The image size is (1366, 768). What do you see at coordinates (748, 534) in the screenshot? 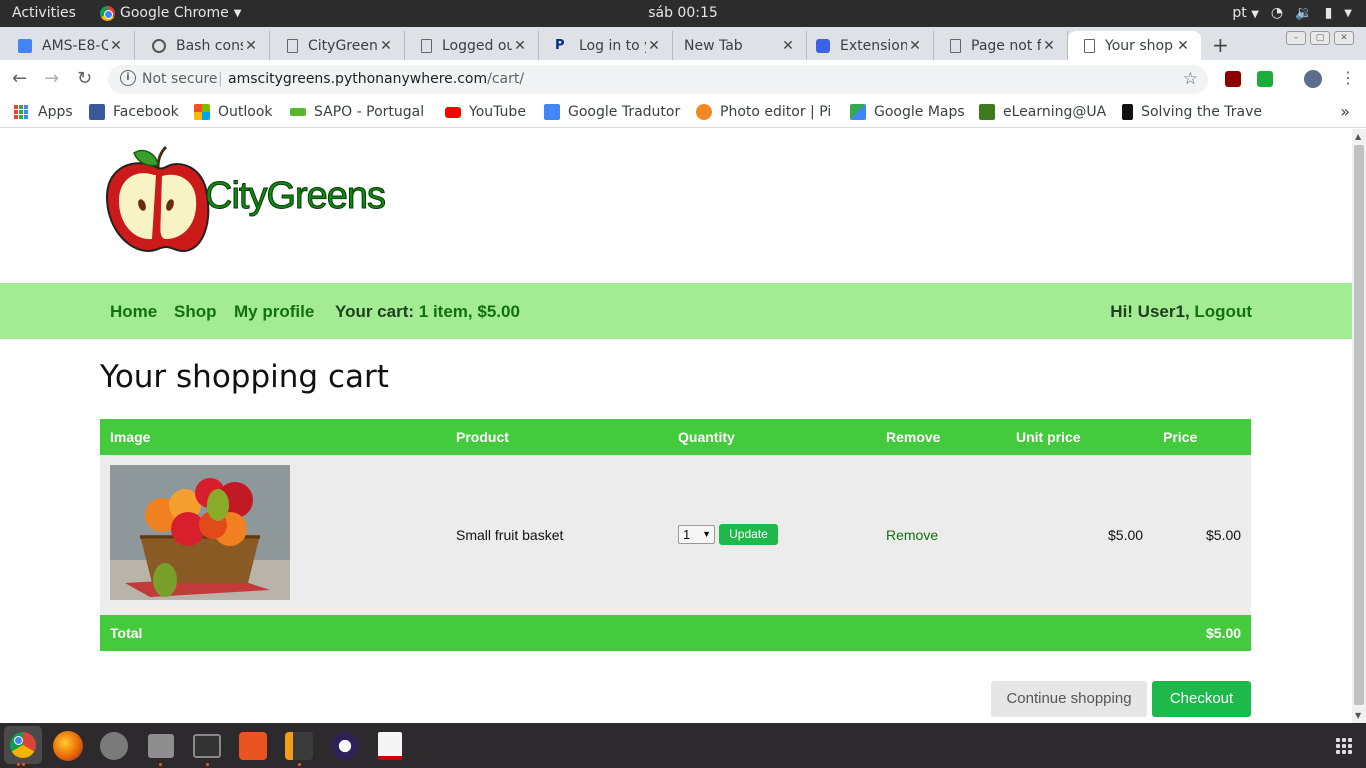
I see `update-button: Update` at bounding box center [748, 534].